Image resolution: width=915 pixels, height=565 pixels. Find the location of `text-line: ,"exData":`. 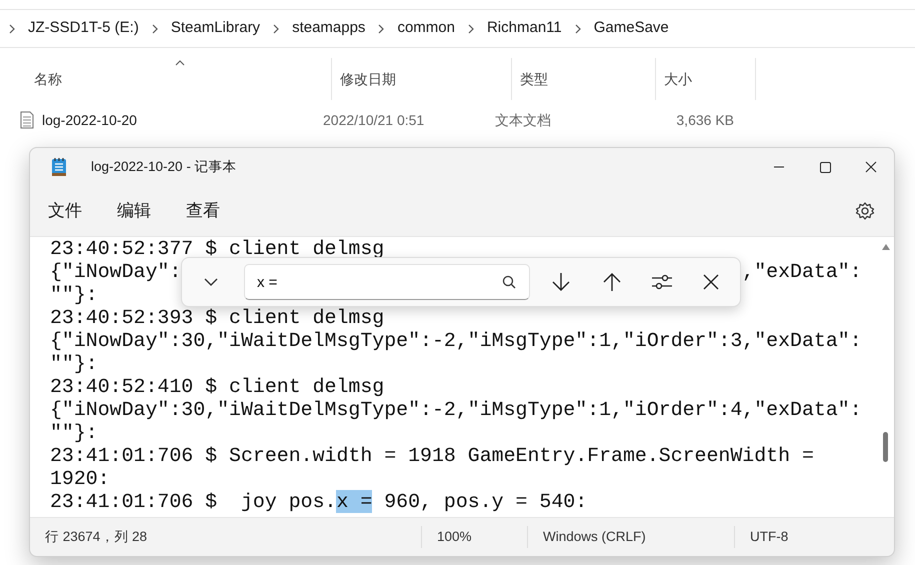

text-line: ,"exData": is located at coordinates (802, 271).